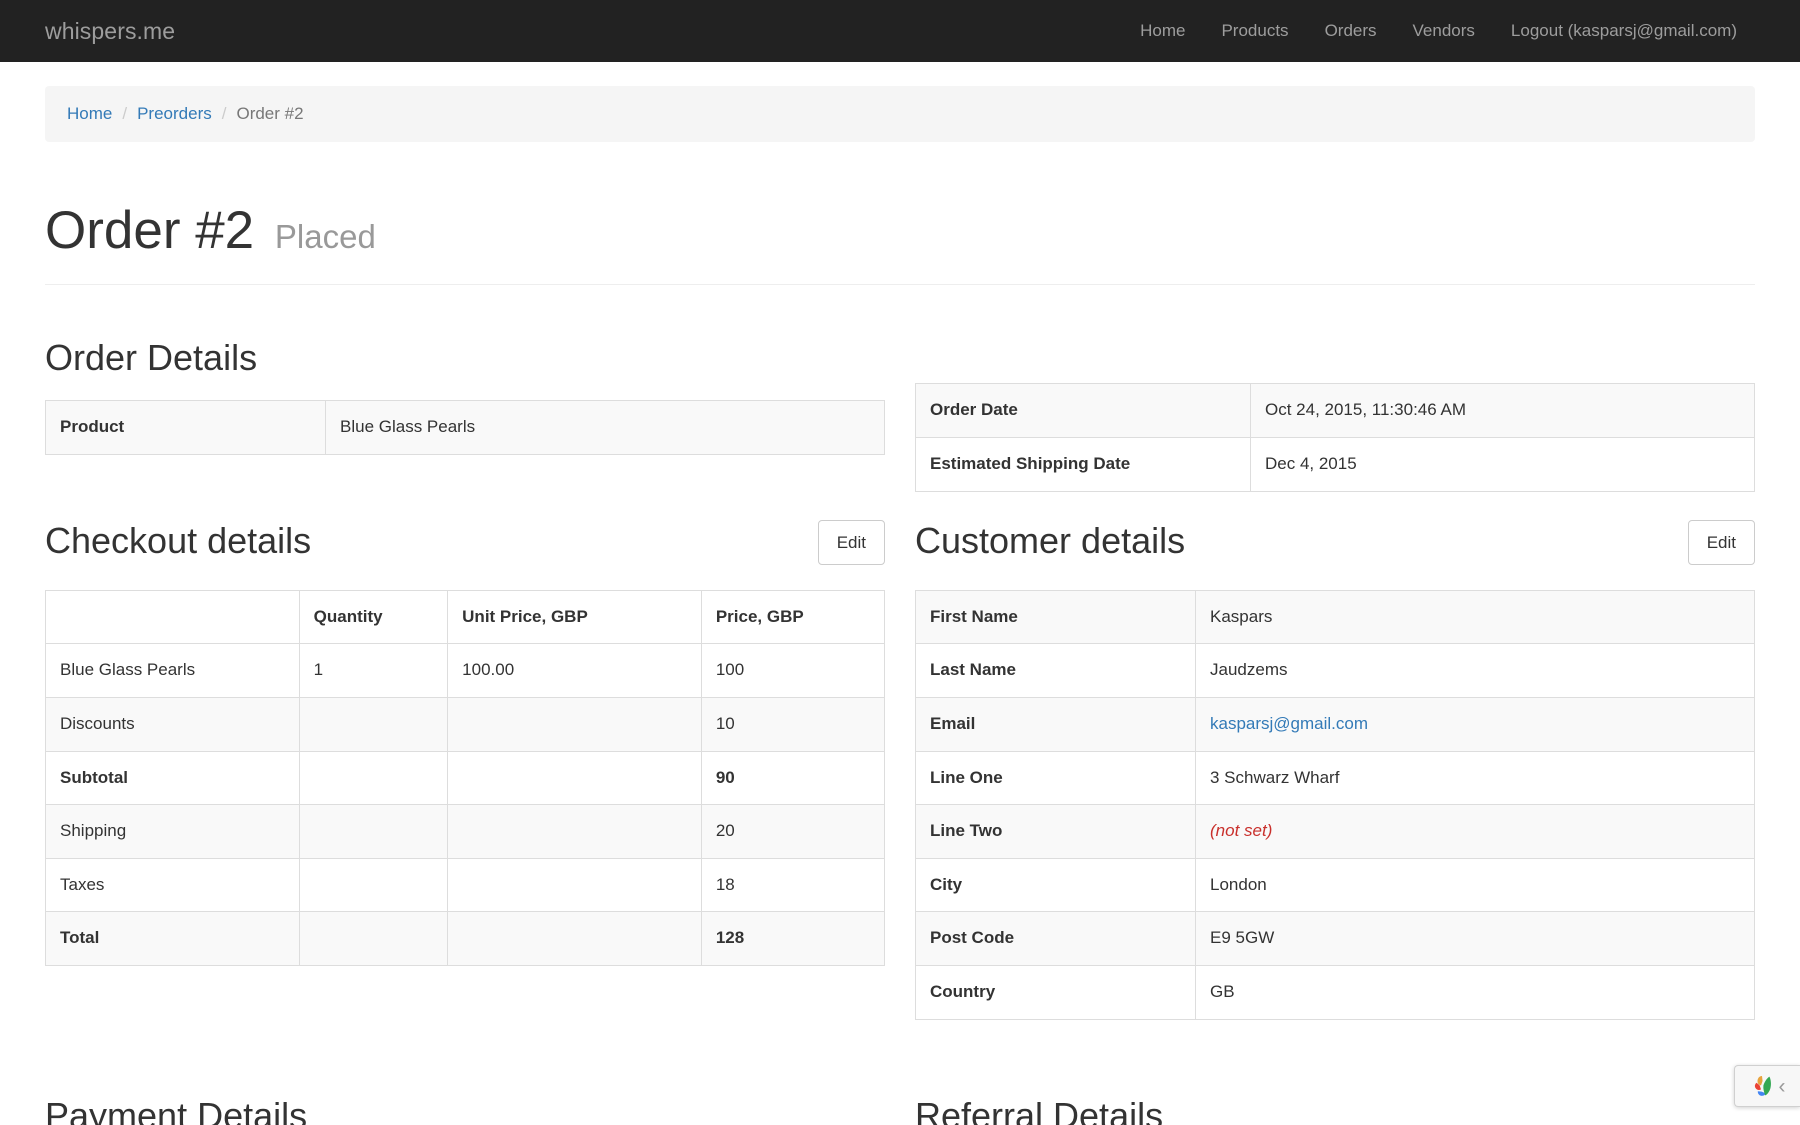 This screenshot has width=1800, height=1125. What do you see at coordinates (793, 617) in the screenshot?
I see `column-header-price: Price, GBP` at bounding box center [793, 617].